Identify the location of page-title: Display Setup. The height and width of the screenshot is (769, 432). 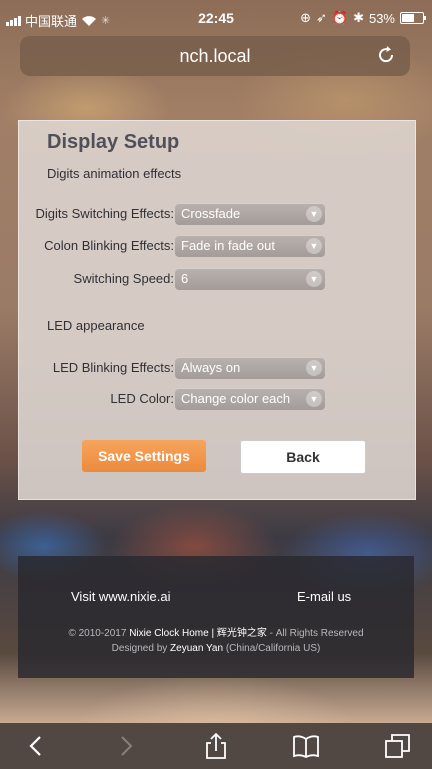
(113, 142).